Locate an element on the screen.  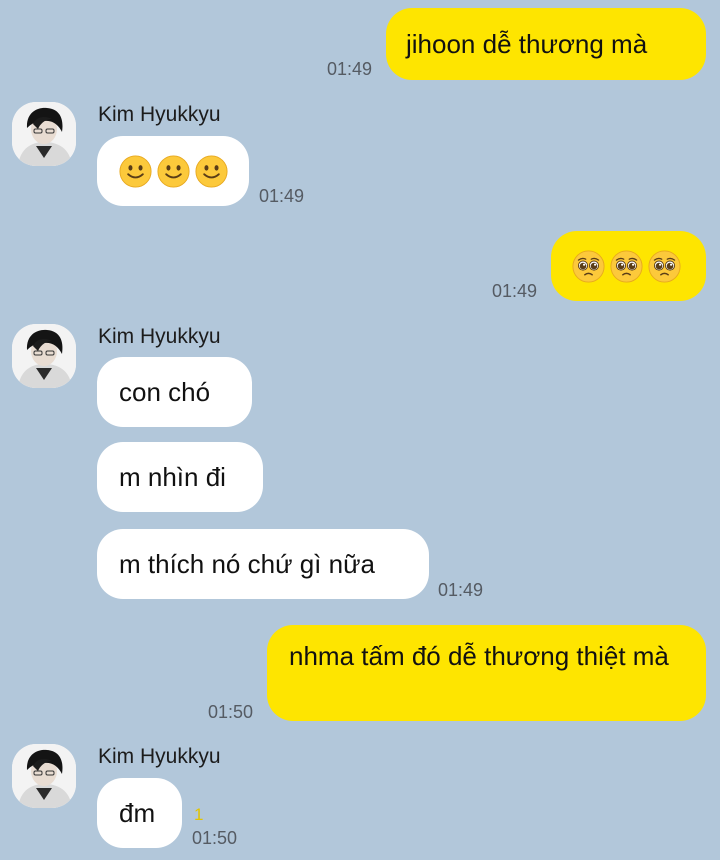
message-bubble-incoming is located at coordinates (173, 171).